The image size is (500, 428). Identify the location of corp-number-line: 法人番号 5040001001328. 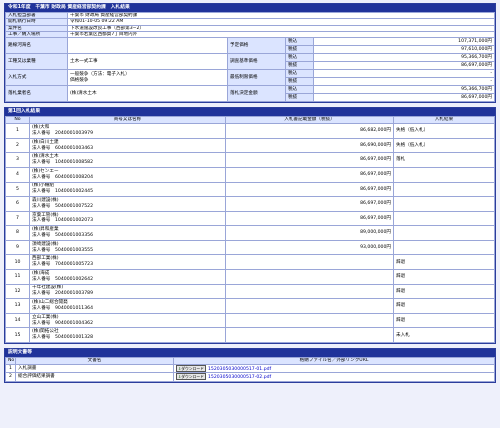
(127, 338).